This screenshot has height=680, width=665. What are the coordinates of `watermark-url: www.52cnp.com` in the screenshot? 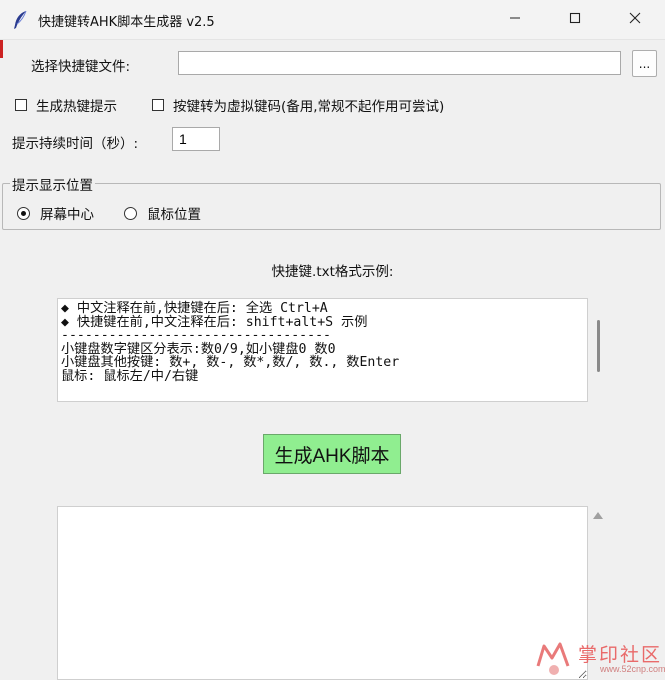 It's located at (632, 669).